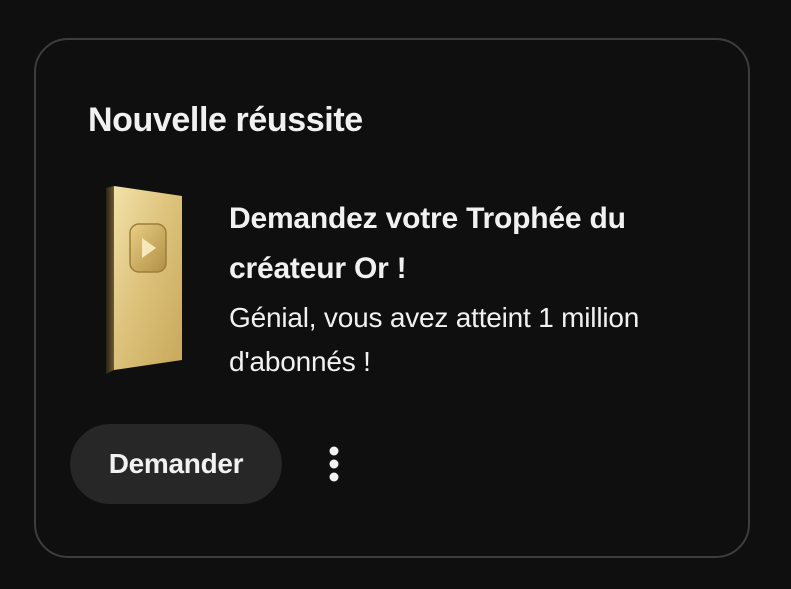 This screenshot has height=589, width=791. Describe the element at coordinates (145, 280) in the screenshot. I see `gold-creator-award-icon` at that location.